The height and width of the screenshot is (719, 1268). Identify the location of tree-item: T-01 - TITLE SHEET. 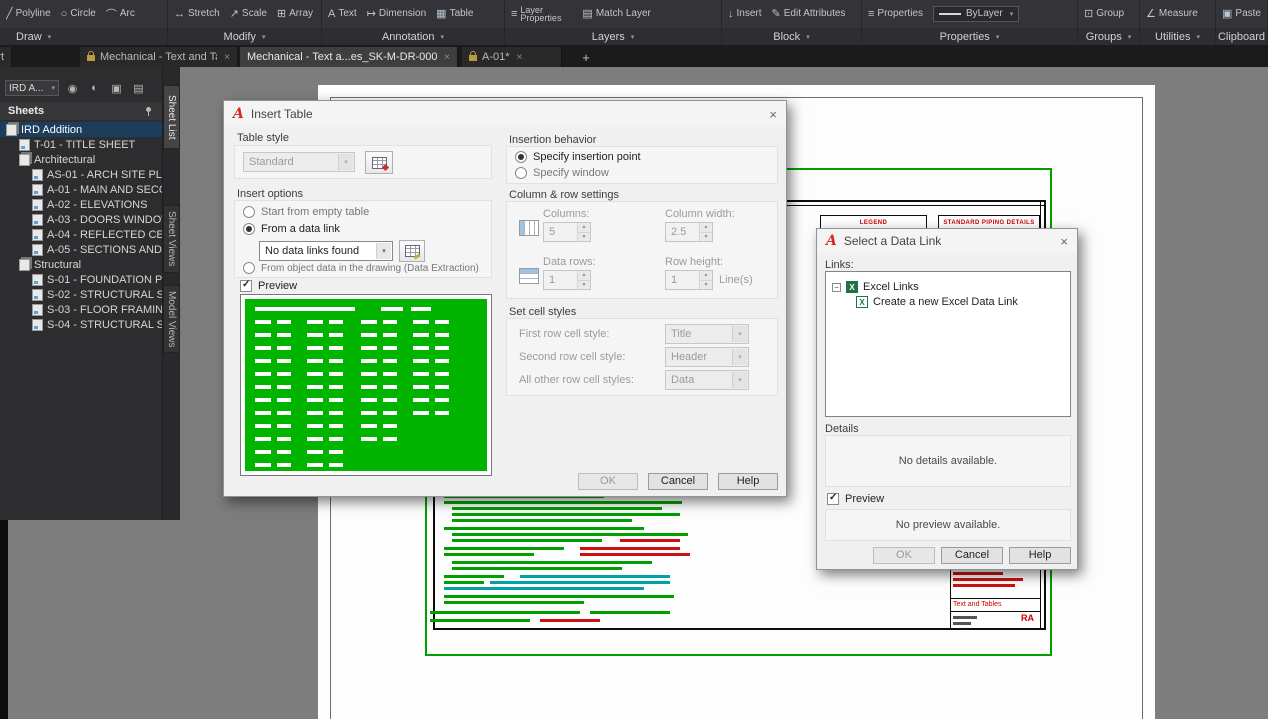
(81, 144).